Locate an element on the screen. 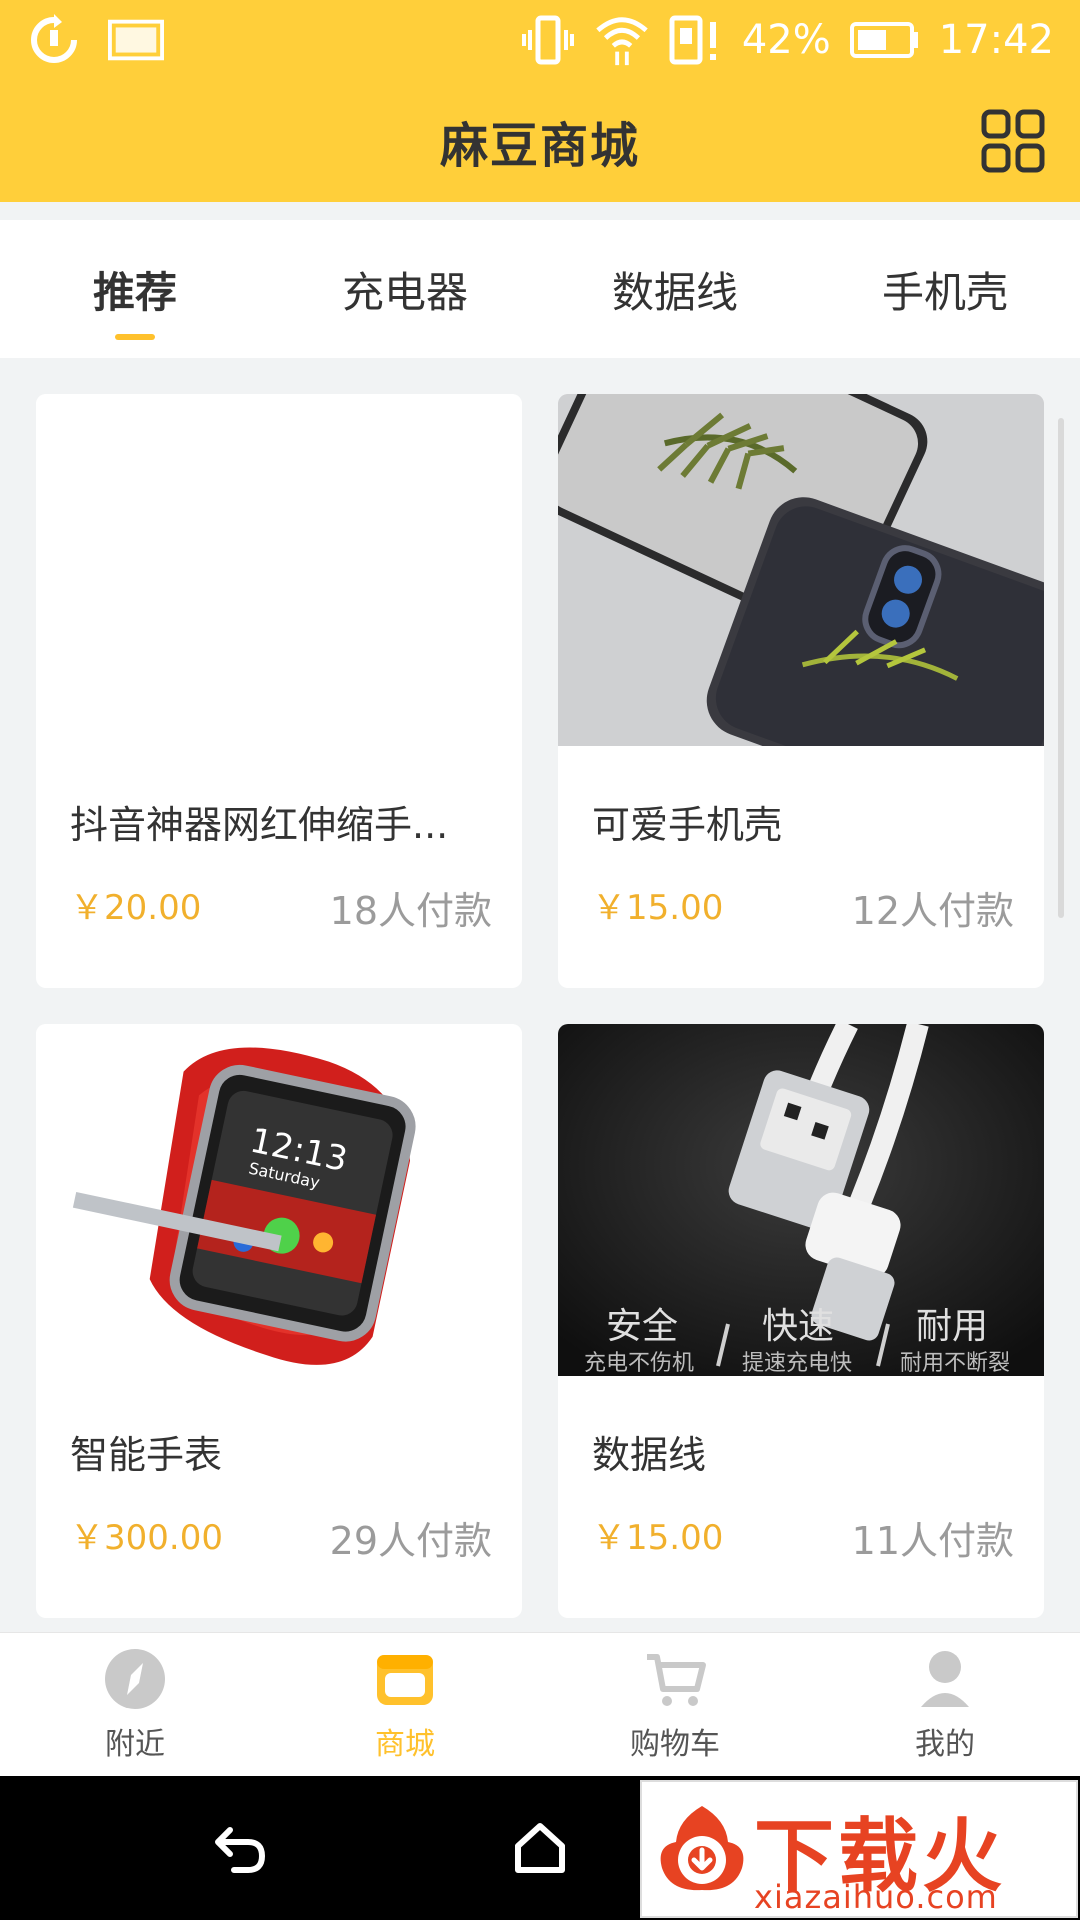  tab-label: 手机壳 is located at coordinates (944, 292).